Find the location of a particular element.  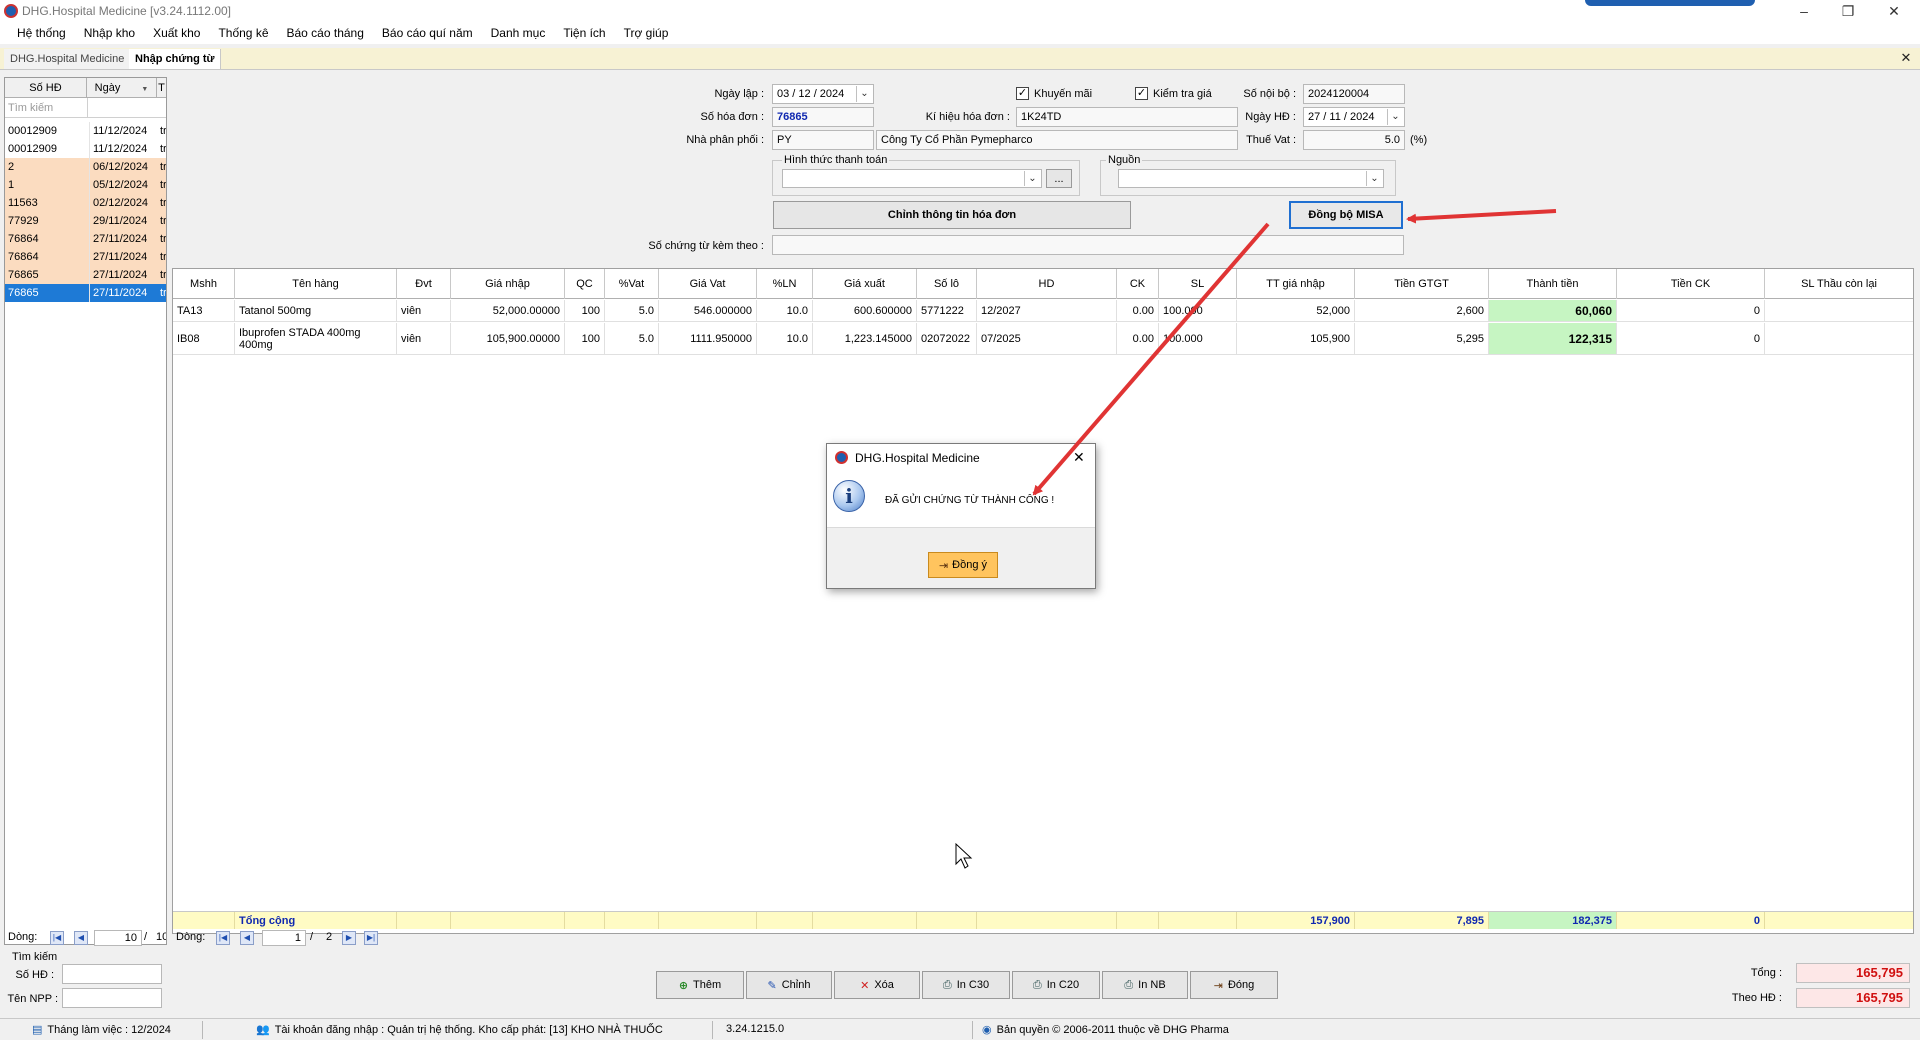

chinh-thong-tin-button: Chỉnh thông tin hóa đơn is located at coordinates (952, 215).